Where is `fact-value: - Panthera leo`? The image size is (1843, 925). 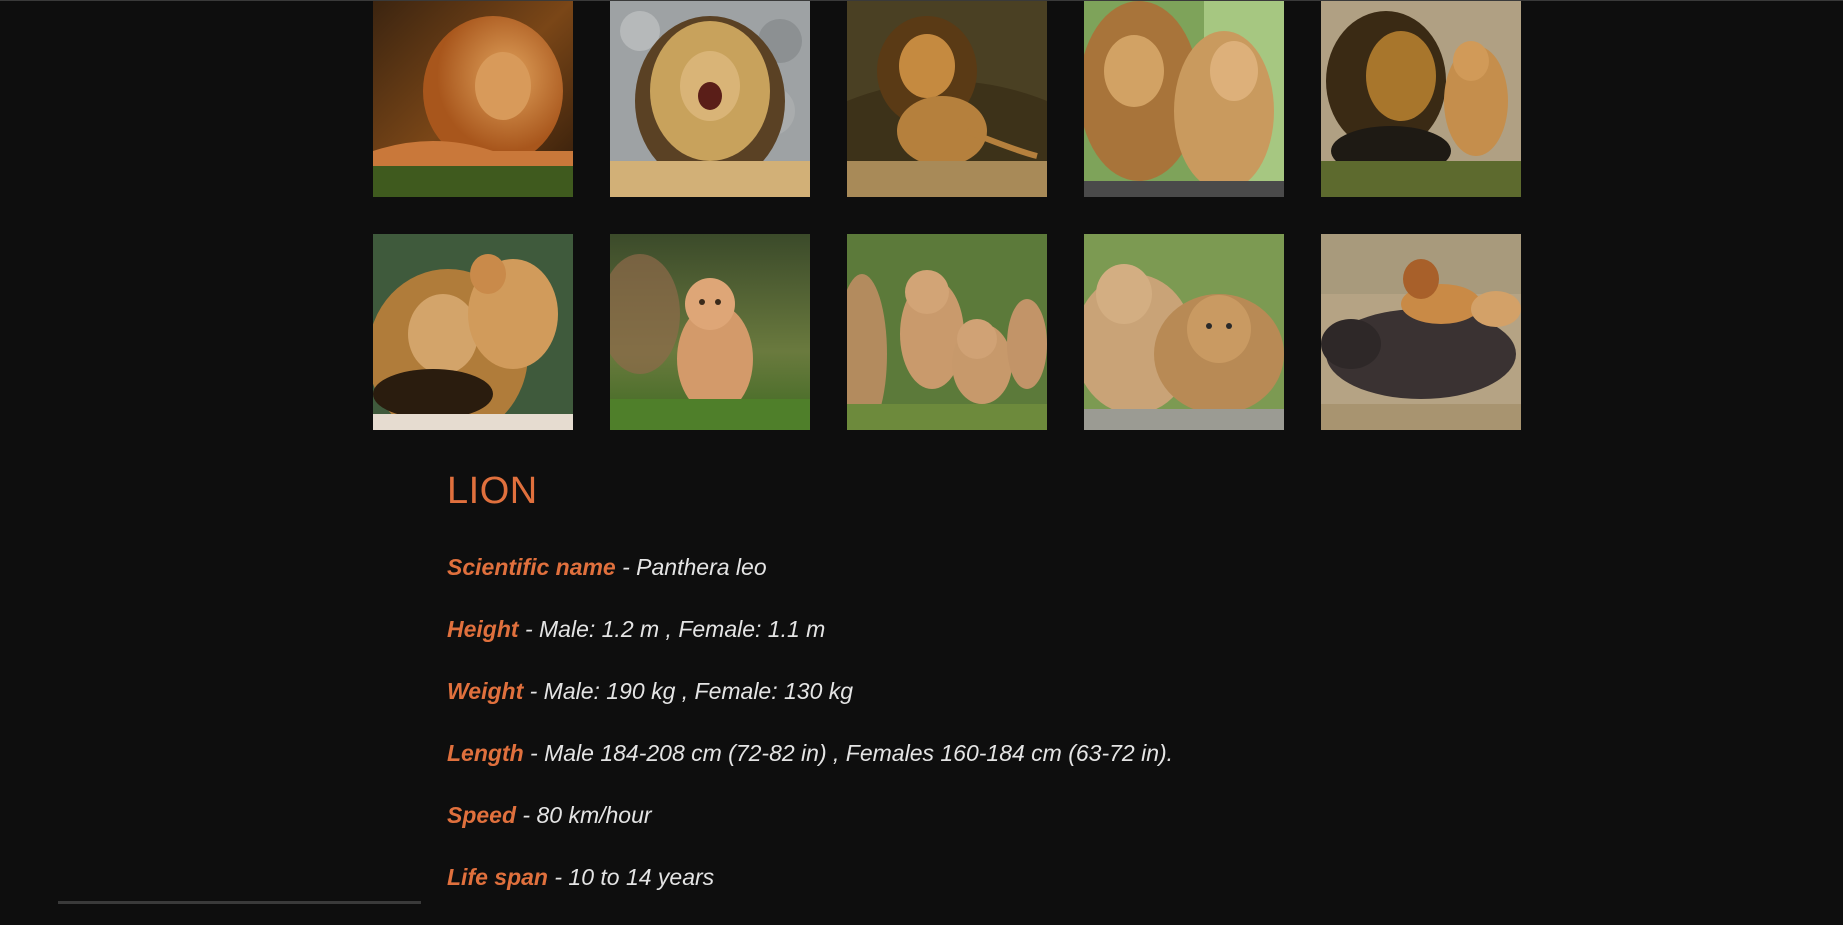 fact-value: - Panthera leo is located at coordinates (691, 567).